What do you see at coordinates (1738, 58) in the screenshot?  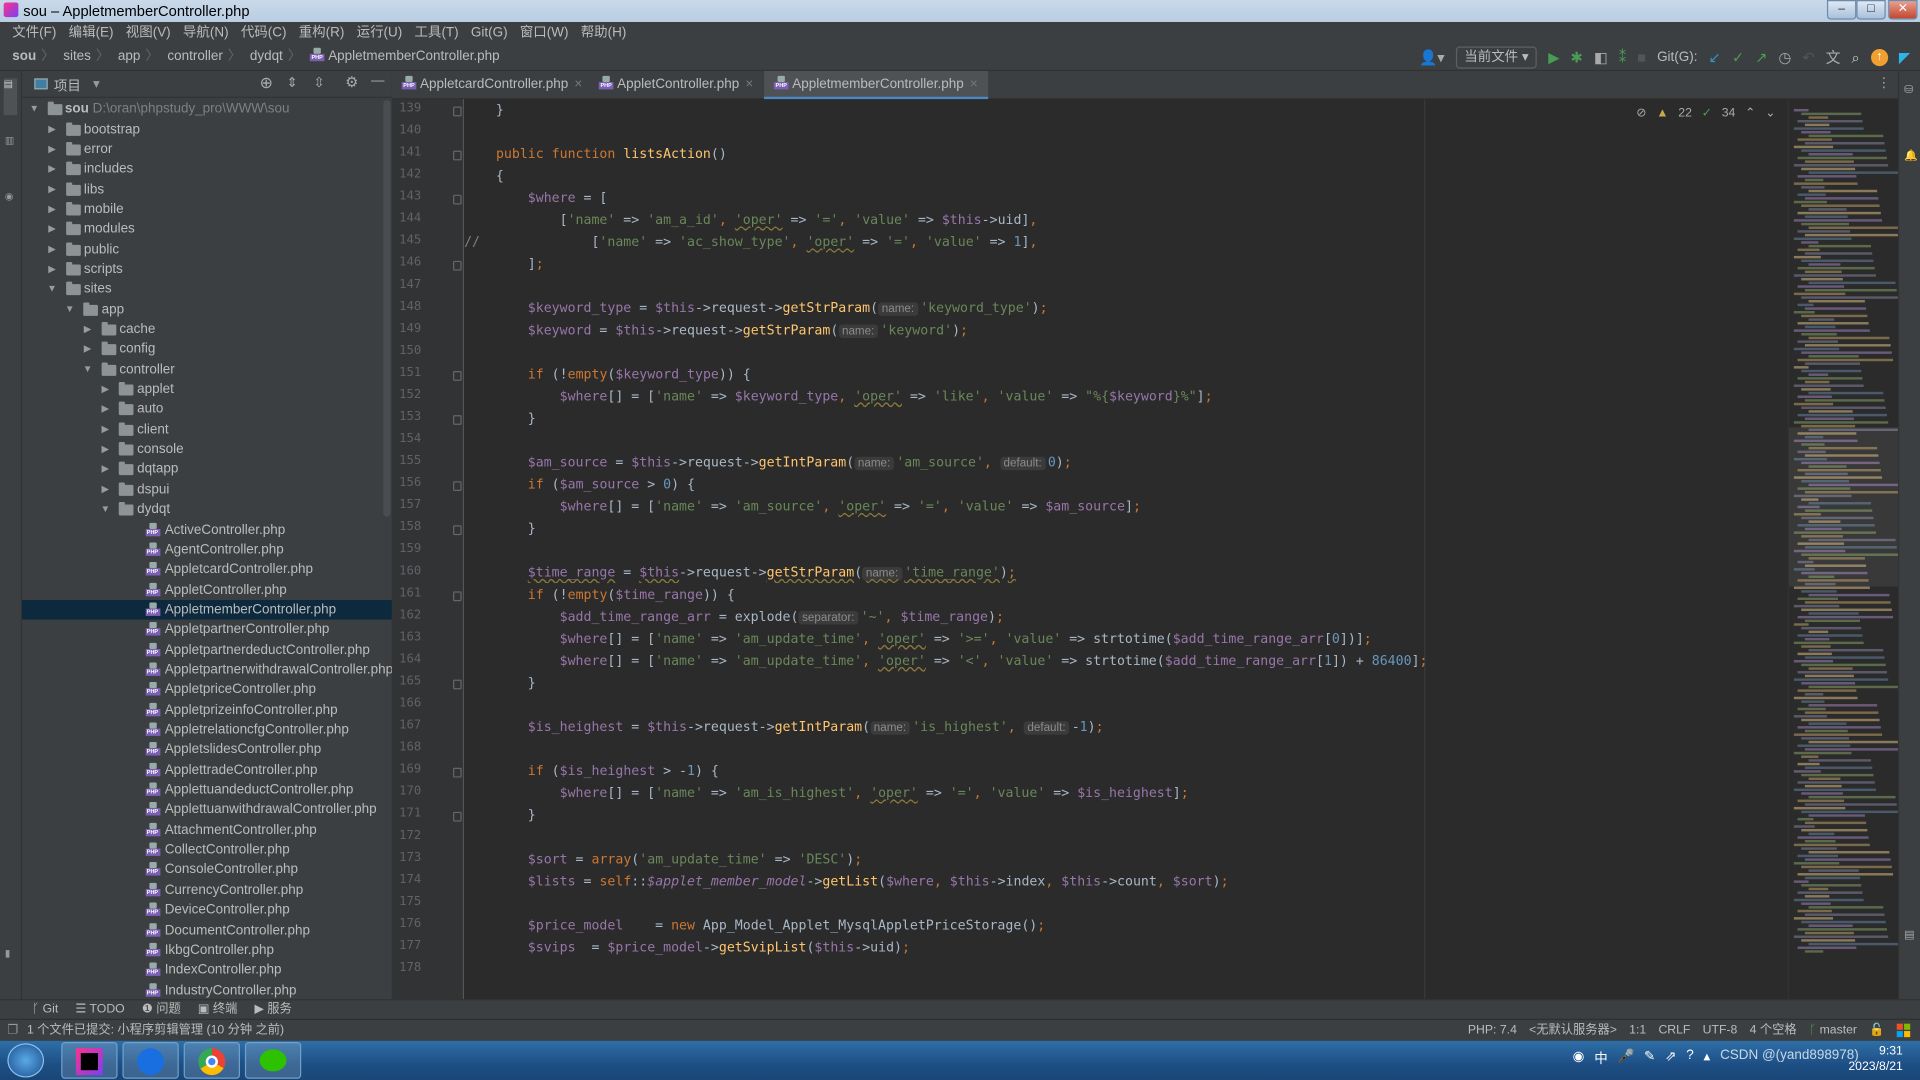 I see `git-commit-icon: ✓` at bounding box center [1738, 58].